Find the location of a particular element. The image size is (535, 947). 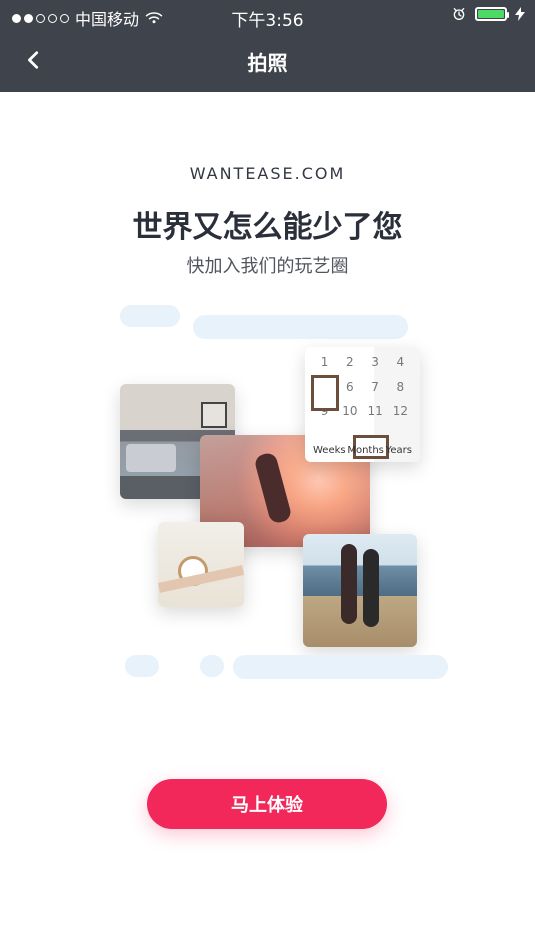

carrier-label: 中国移动 is located at coordinates (107, 19).